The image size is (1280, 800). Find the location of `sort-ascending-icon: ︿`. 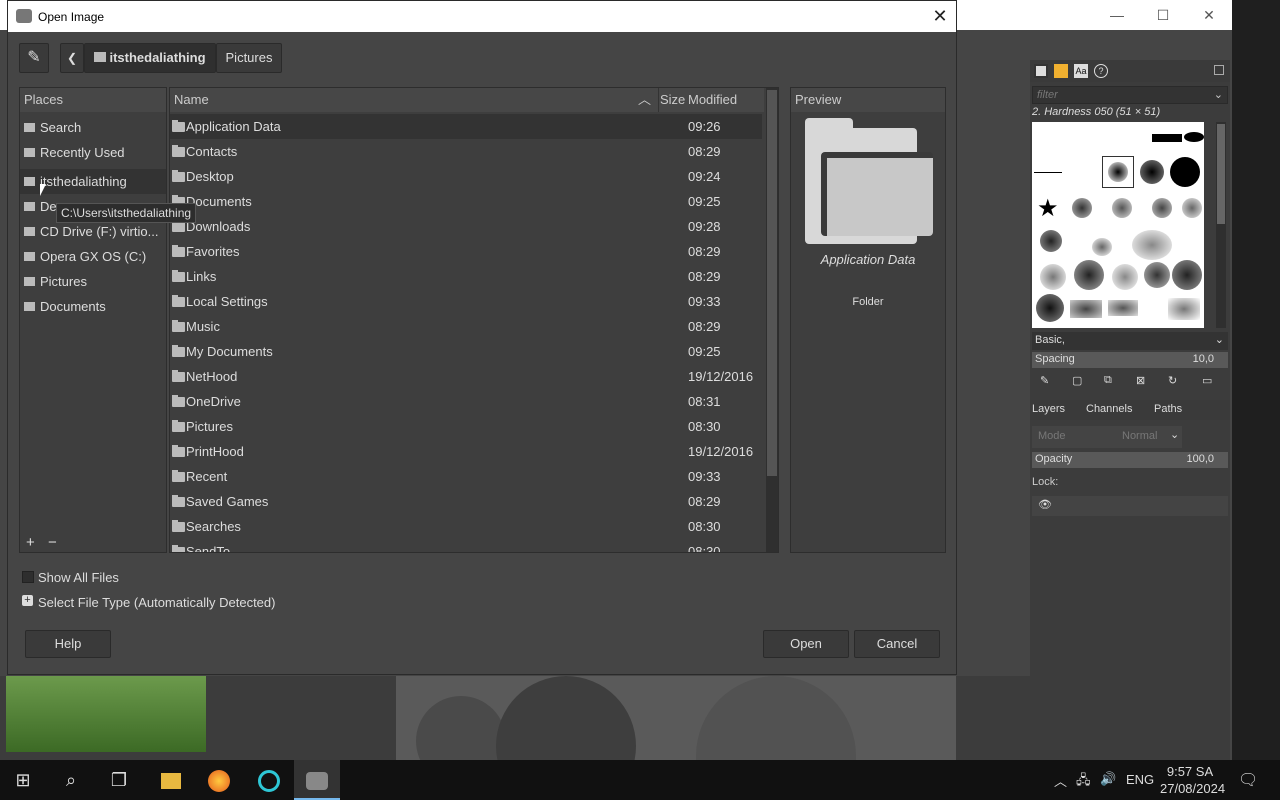

sort-ascending-icon: ︿ is located at coordinates (645, 99).